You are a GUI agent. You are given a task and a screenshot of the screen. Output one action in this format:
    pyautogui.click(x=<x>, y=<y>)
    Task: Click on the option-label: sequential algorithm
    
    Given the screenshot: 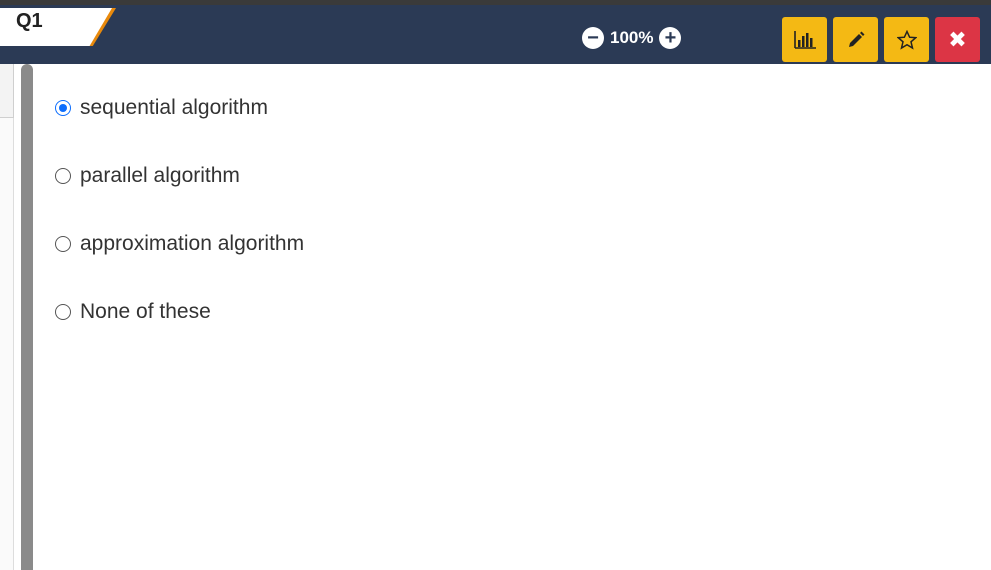 What is the action you would take?
    pyautogui.click(x=174, y=107)
    